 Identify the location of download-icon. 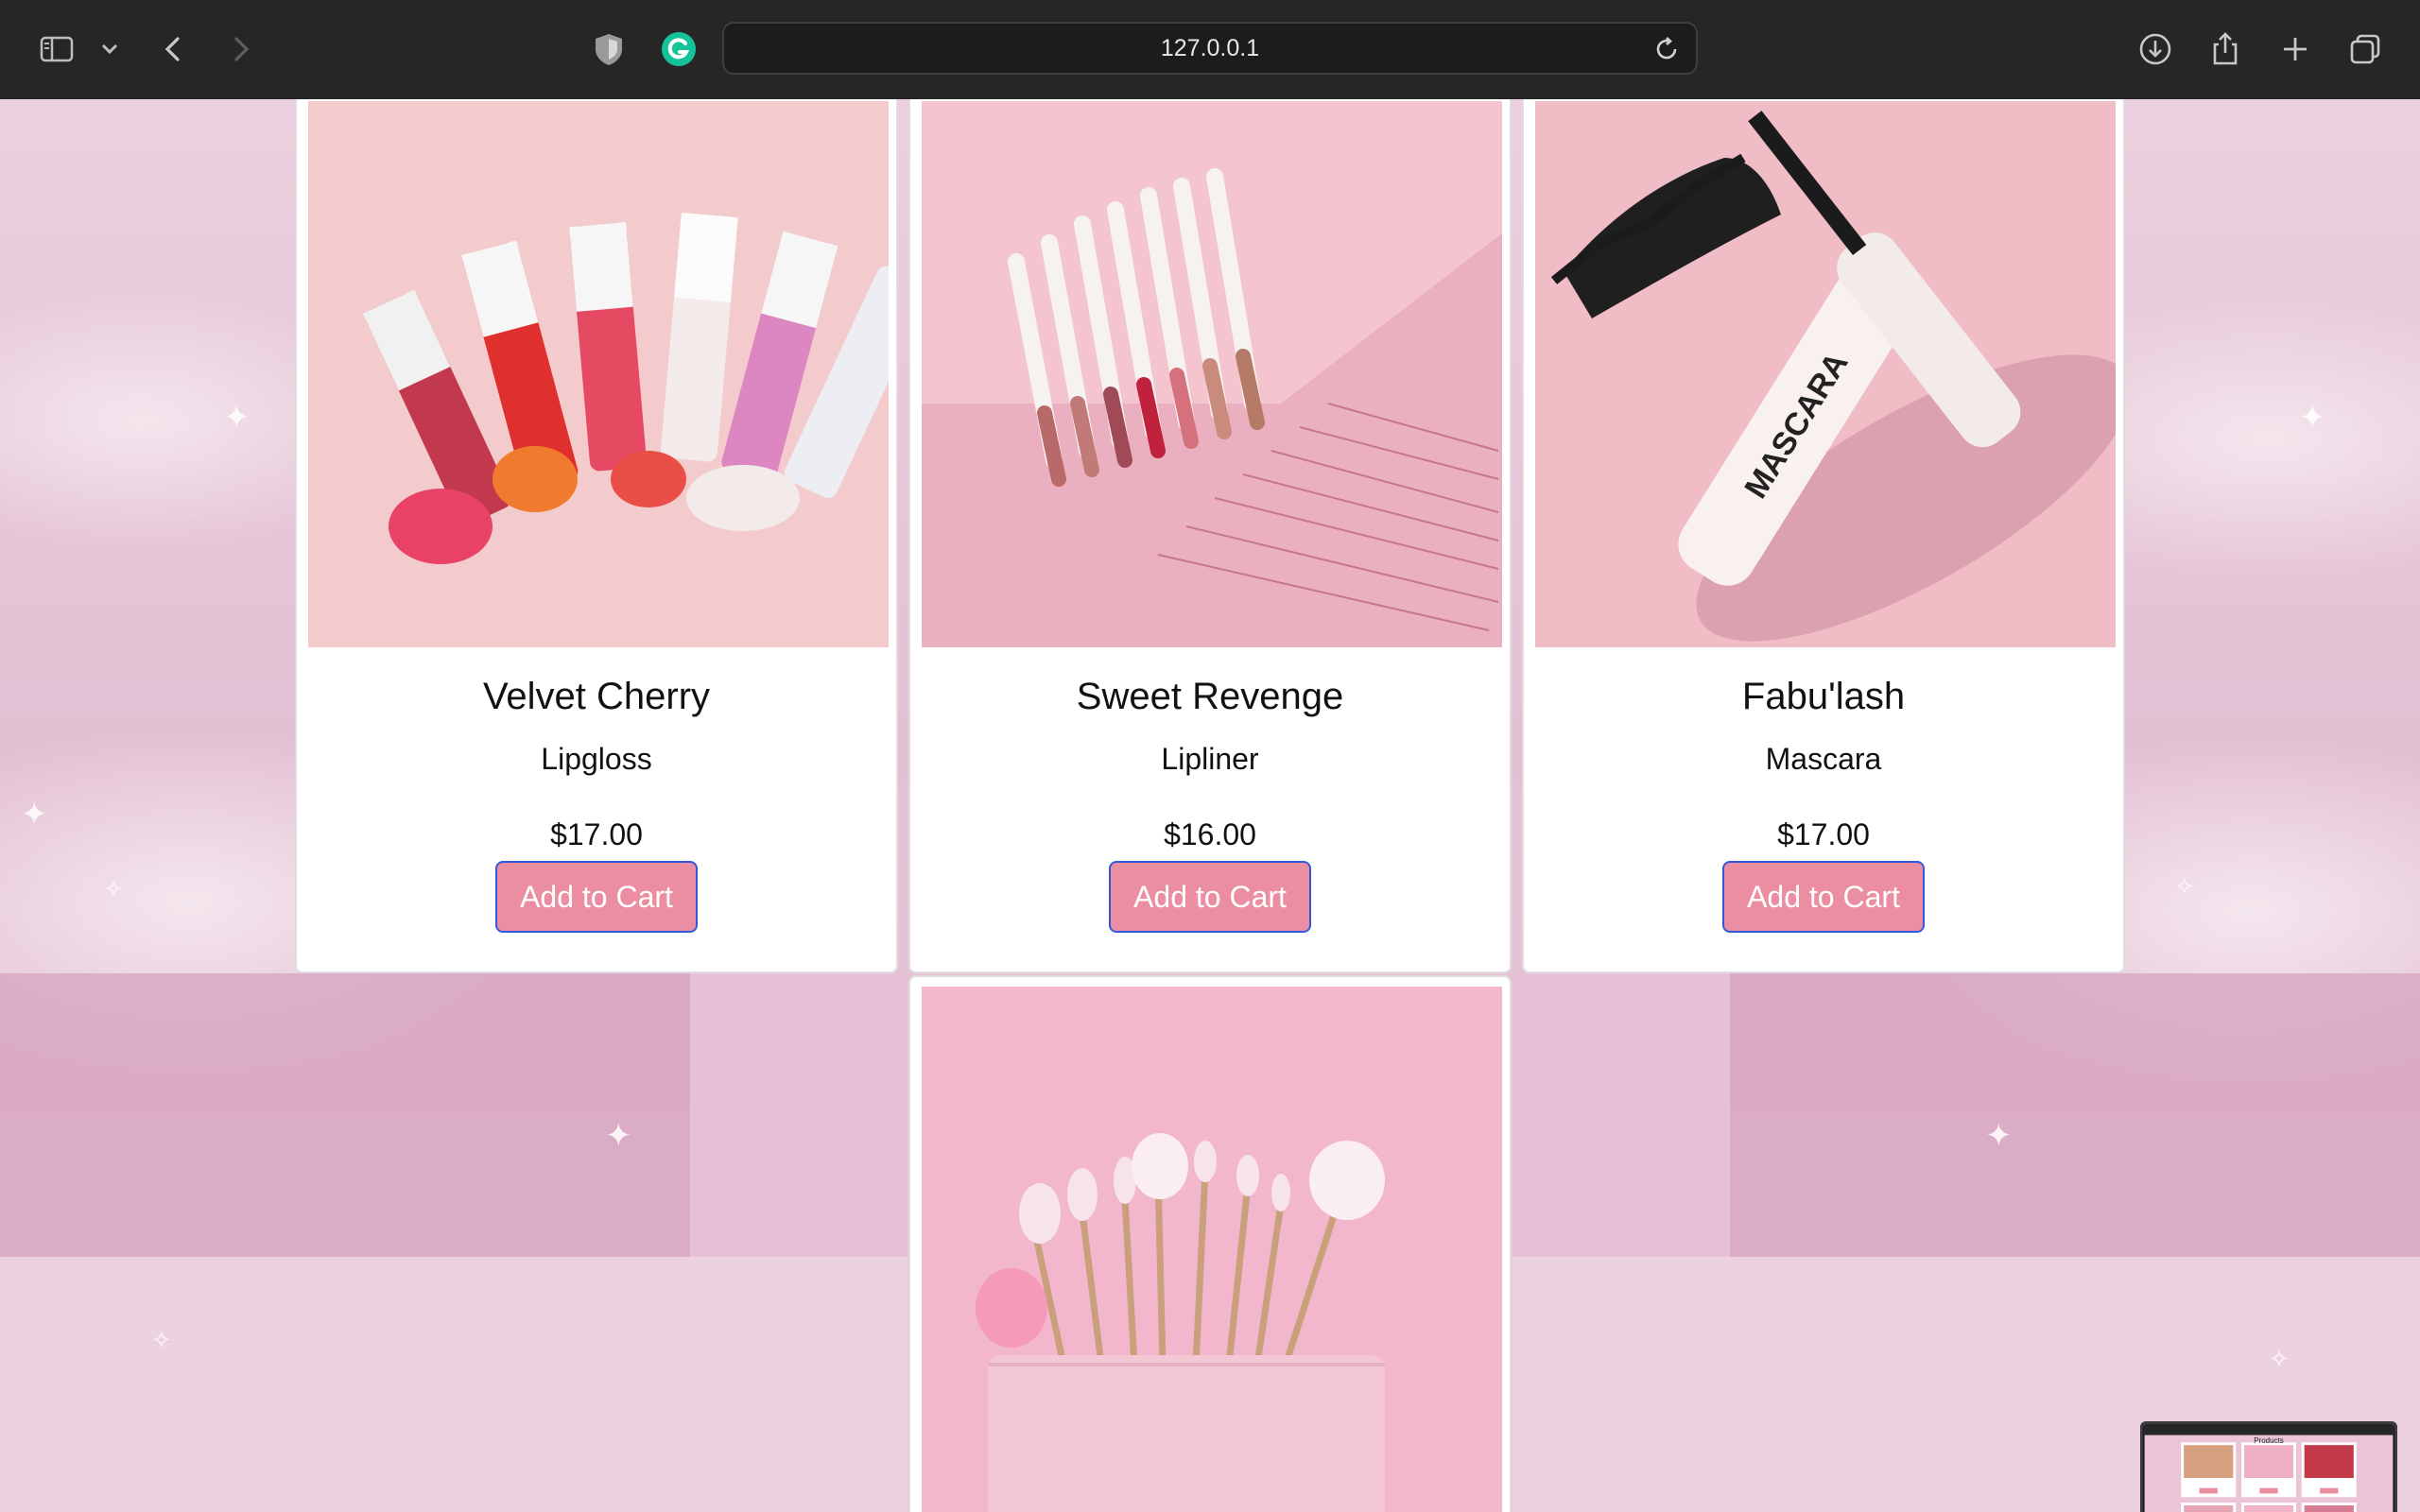
(2155, 49).